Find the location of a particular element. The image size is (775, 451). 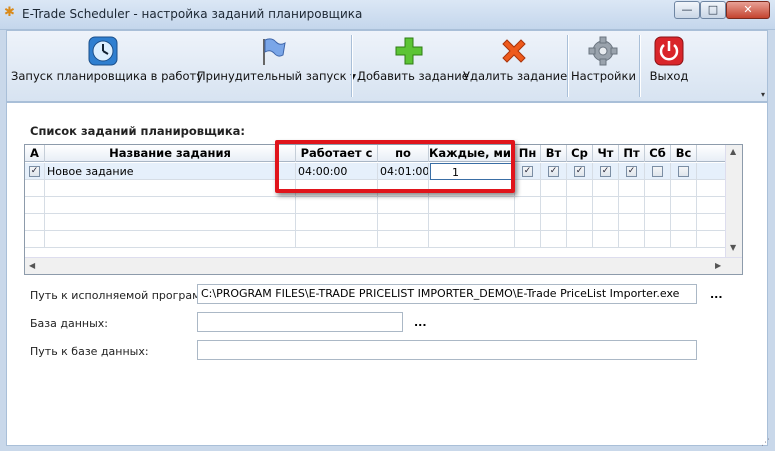

delete-task-button: Удалить задание is located at coordinates (515, 66).